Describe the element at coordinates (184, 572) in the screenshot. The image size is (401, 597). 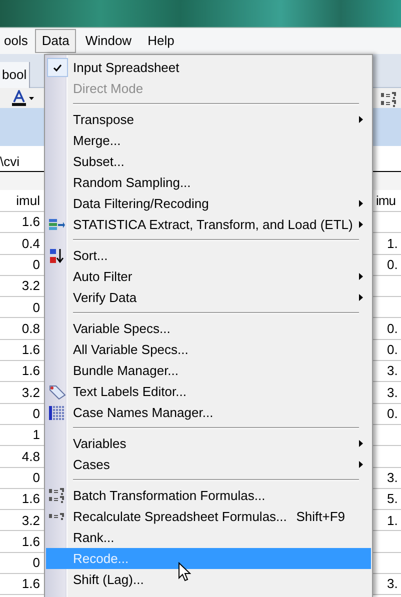
I see `mouse-cursor-icon` at that location.